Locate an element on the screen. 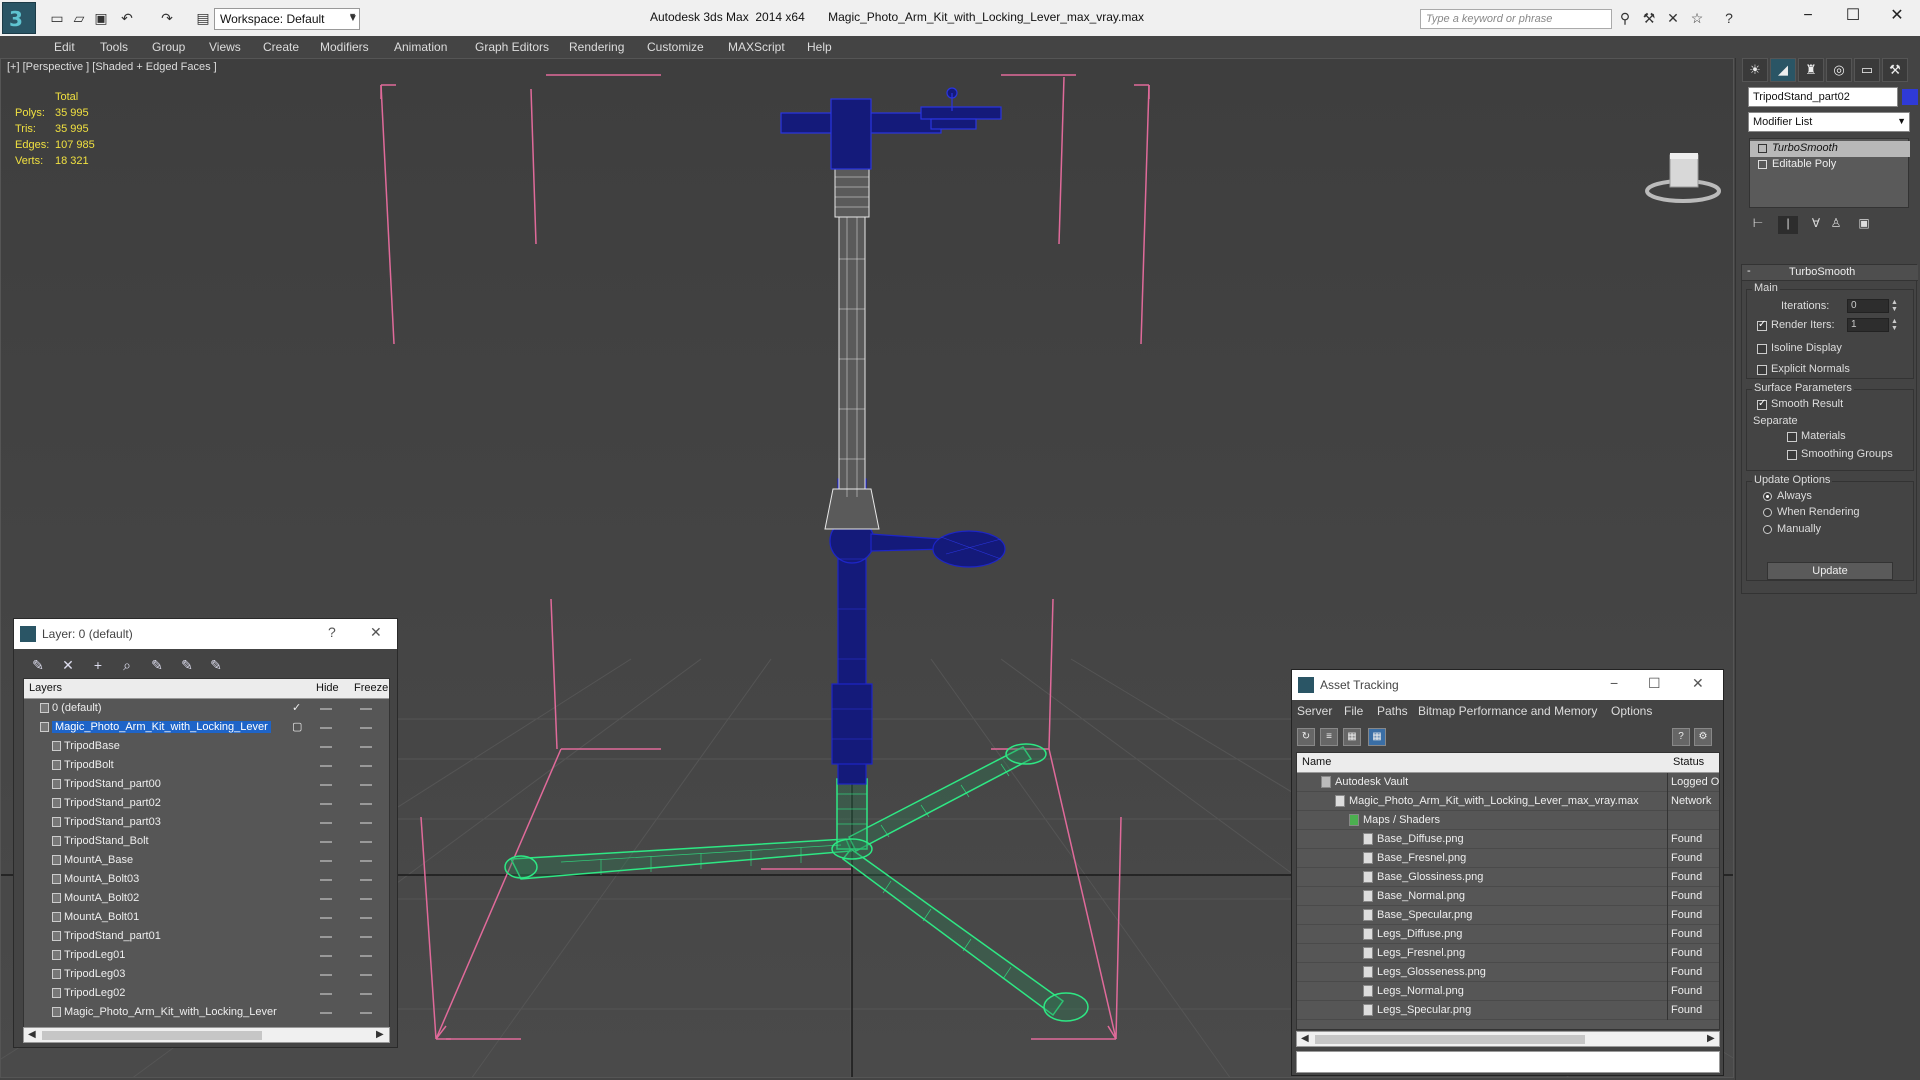 This screenshot has width=1920, height=1080. help-icon: ? is located at coordinates (1729, 18).